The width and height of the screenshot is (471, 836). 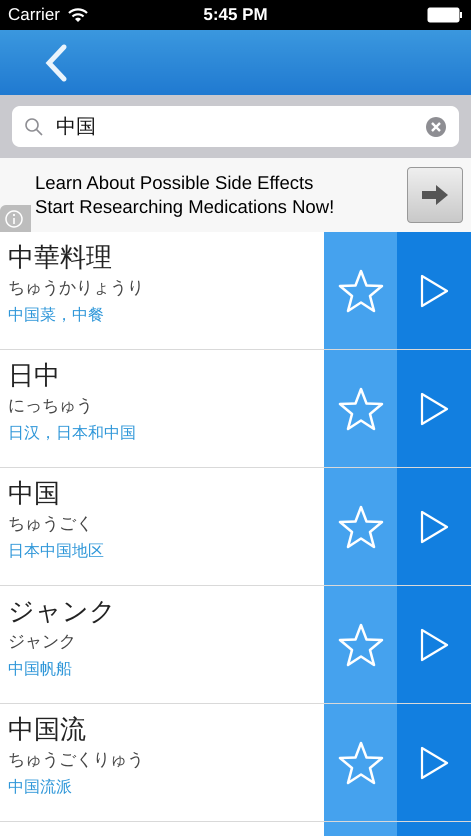 What do you see at coordinates (40, 788) in the screenshot?
I see `word-meaning: 中国流派` at bounding box center [40, 788].